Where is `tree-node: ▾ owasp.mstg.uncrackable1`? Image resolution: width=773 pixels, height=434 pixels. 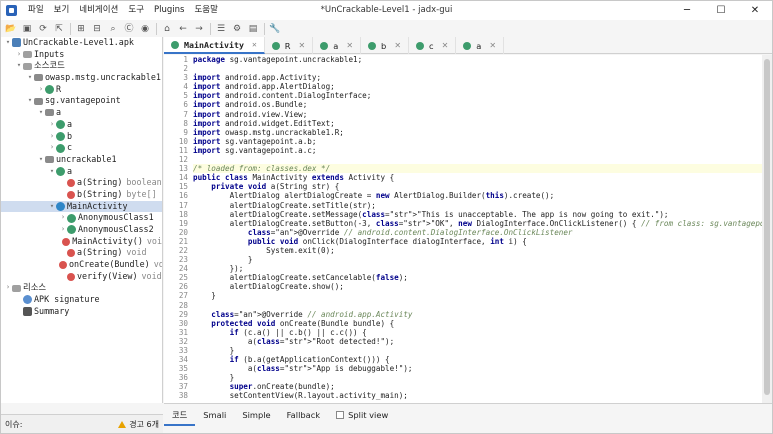 tree-node: ▾ owasp.mstg.uncrackable1 is located at coordinates (81, 78).